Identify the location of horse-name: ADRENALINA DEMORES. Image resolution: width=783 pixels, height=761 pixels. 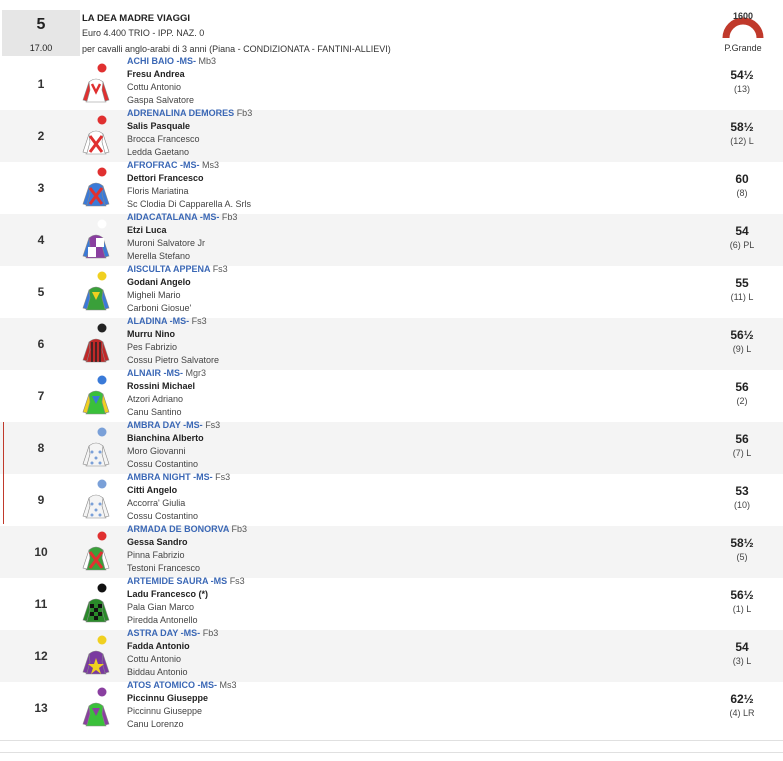
(180, 113).